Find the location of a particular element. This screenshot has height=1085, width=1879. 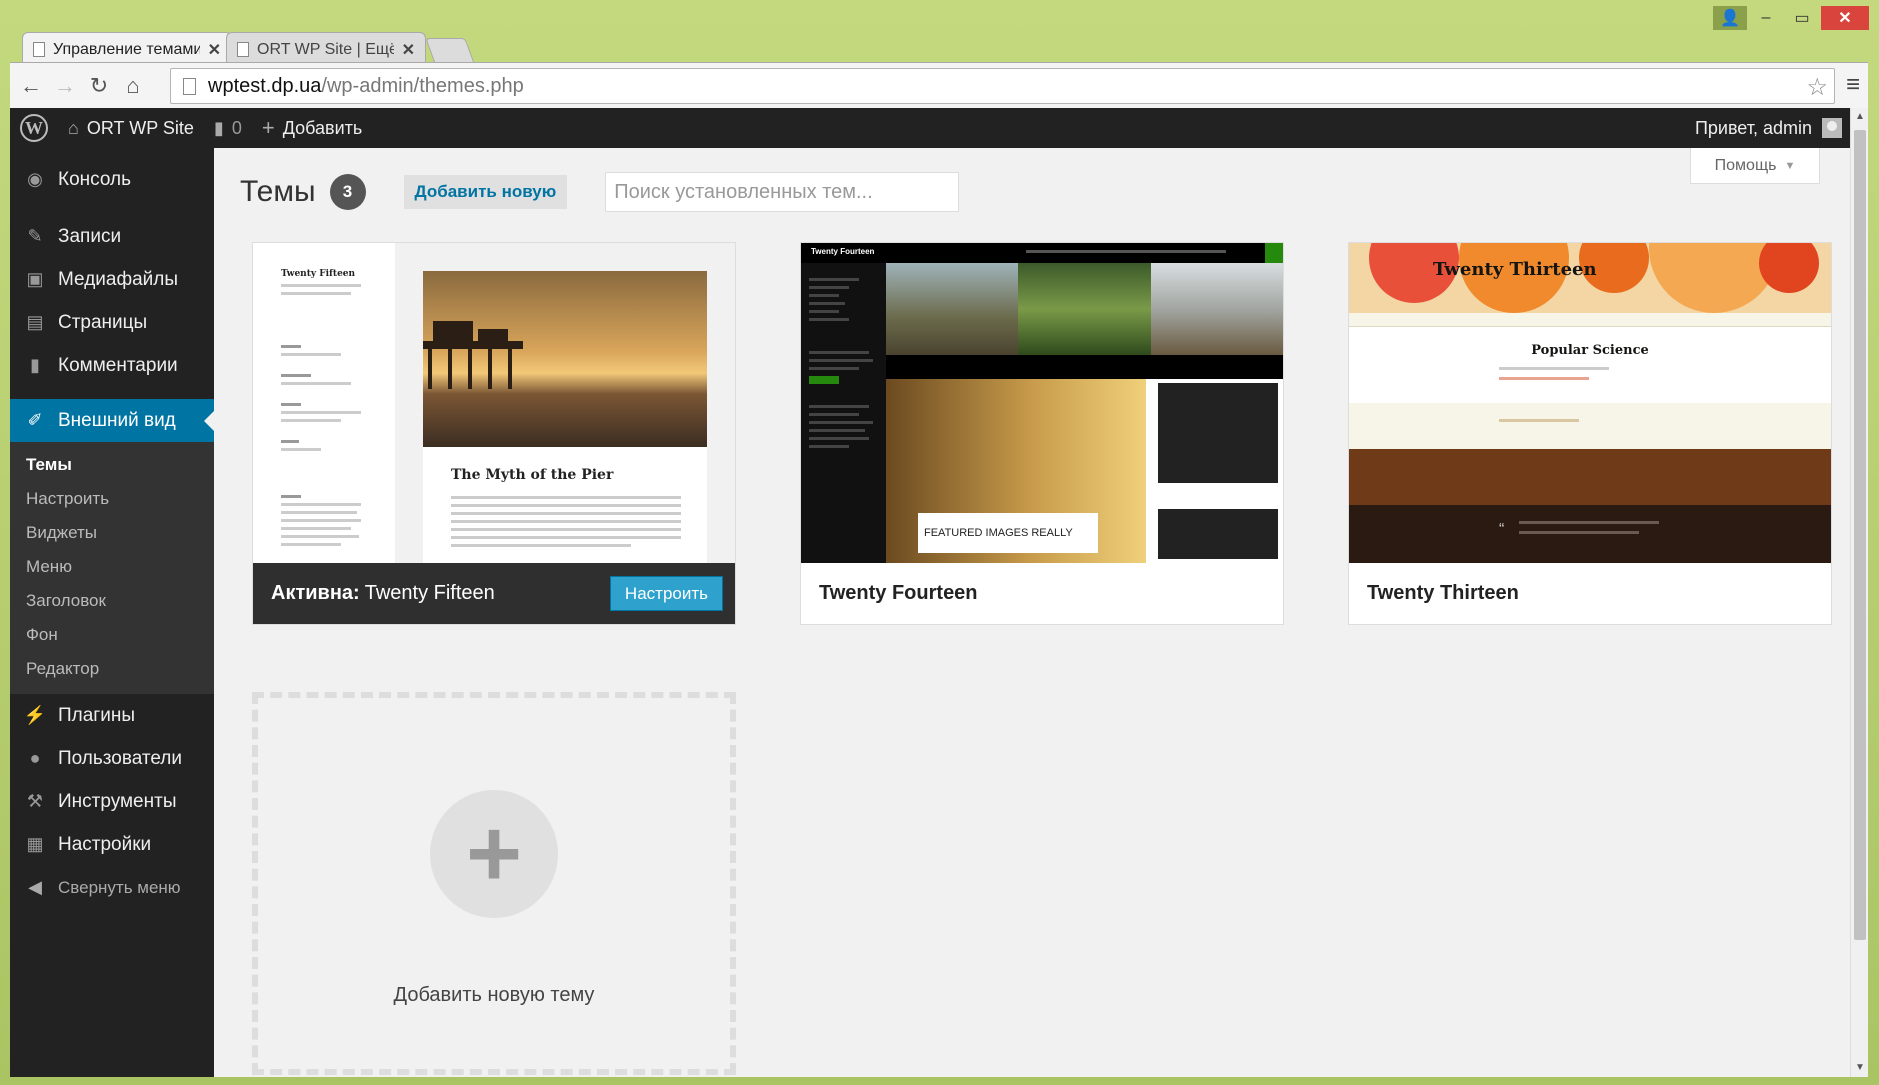

scroll-down-arrow-icon: ▼ is located at coordinates (1859, 1068).